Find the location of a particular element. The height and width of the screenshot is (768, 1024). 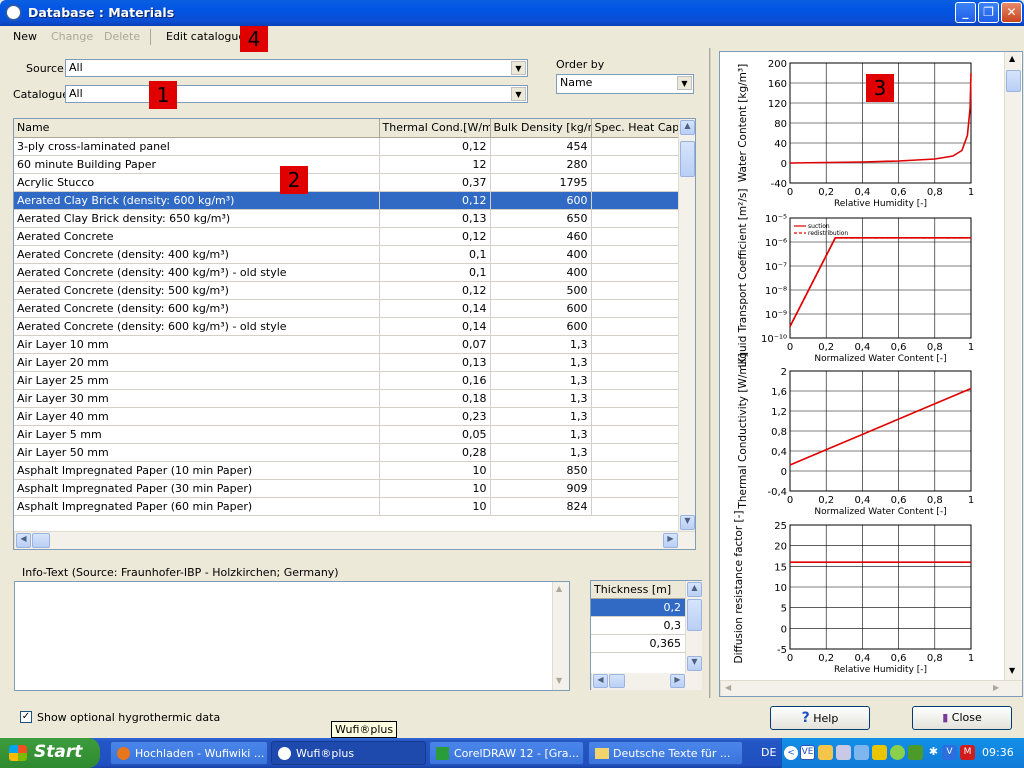

tray-app-icon is located at coordinates (825, 752).